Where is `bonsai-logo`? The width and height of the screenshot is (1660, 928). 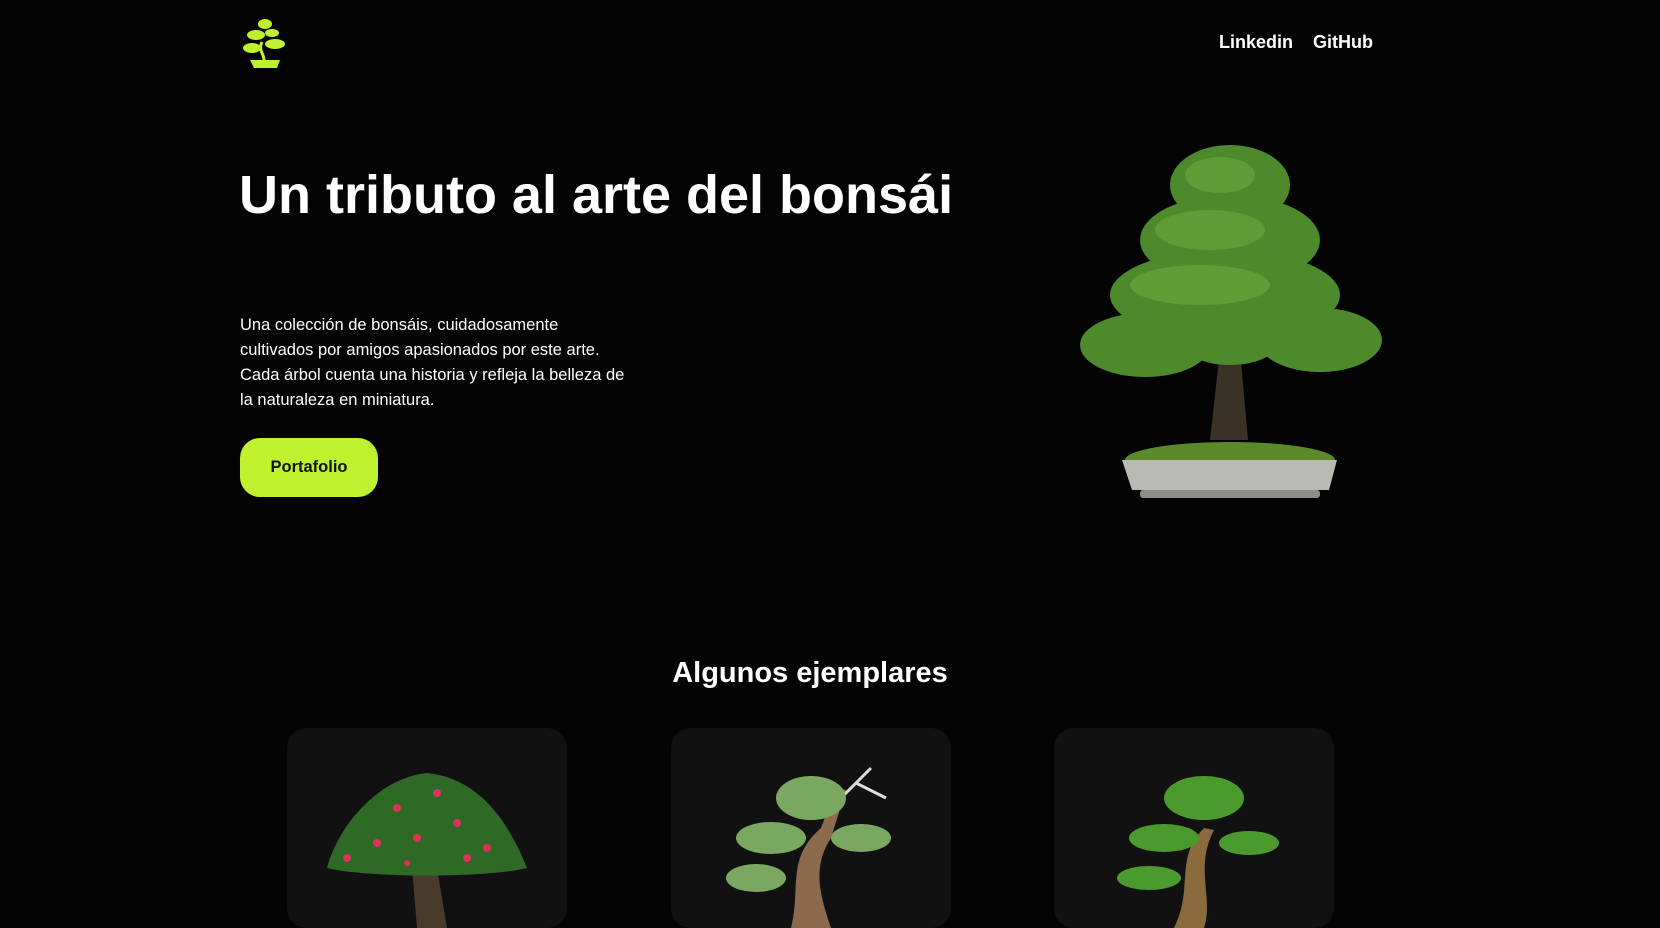
bonsai-logo is located at coordinates (265, 43).